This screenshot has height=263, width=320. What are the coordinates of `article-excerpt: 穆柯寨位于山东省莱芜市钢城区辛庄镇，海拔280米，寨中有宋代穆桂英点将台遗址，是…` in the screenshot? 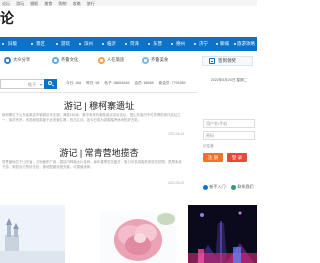 It's located at (91, 117).